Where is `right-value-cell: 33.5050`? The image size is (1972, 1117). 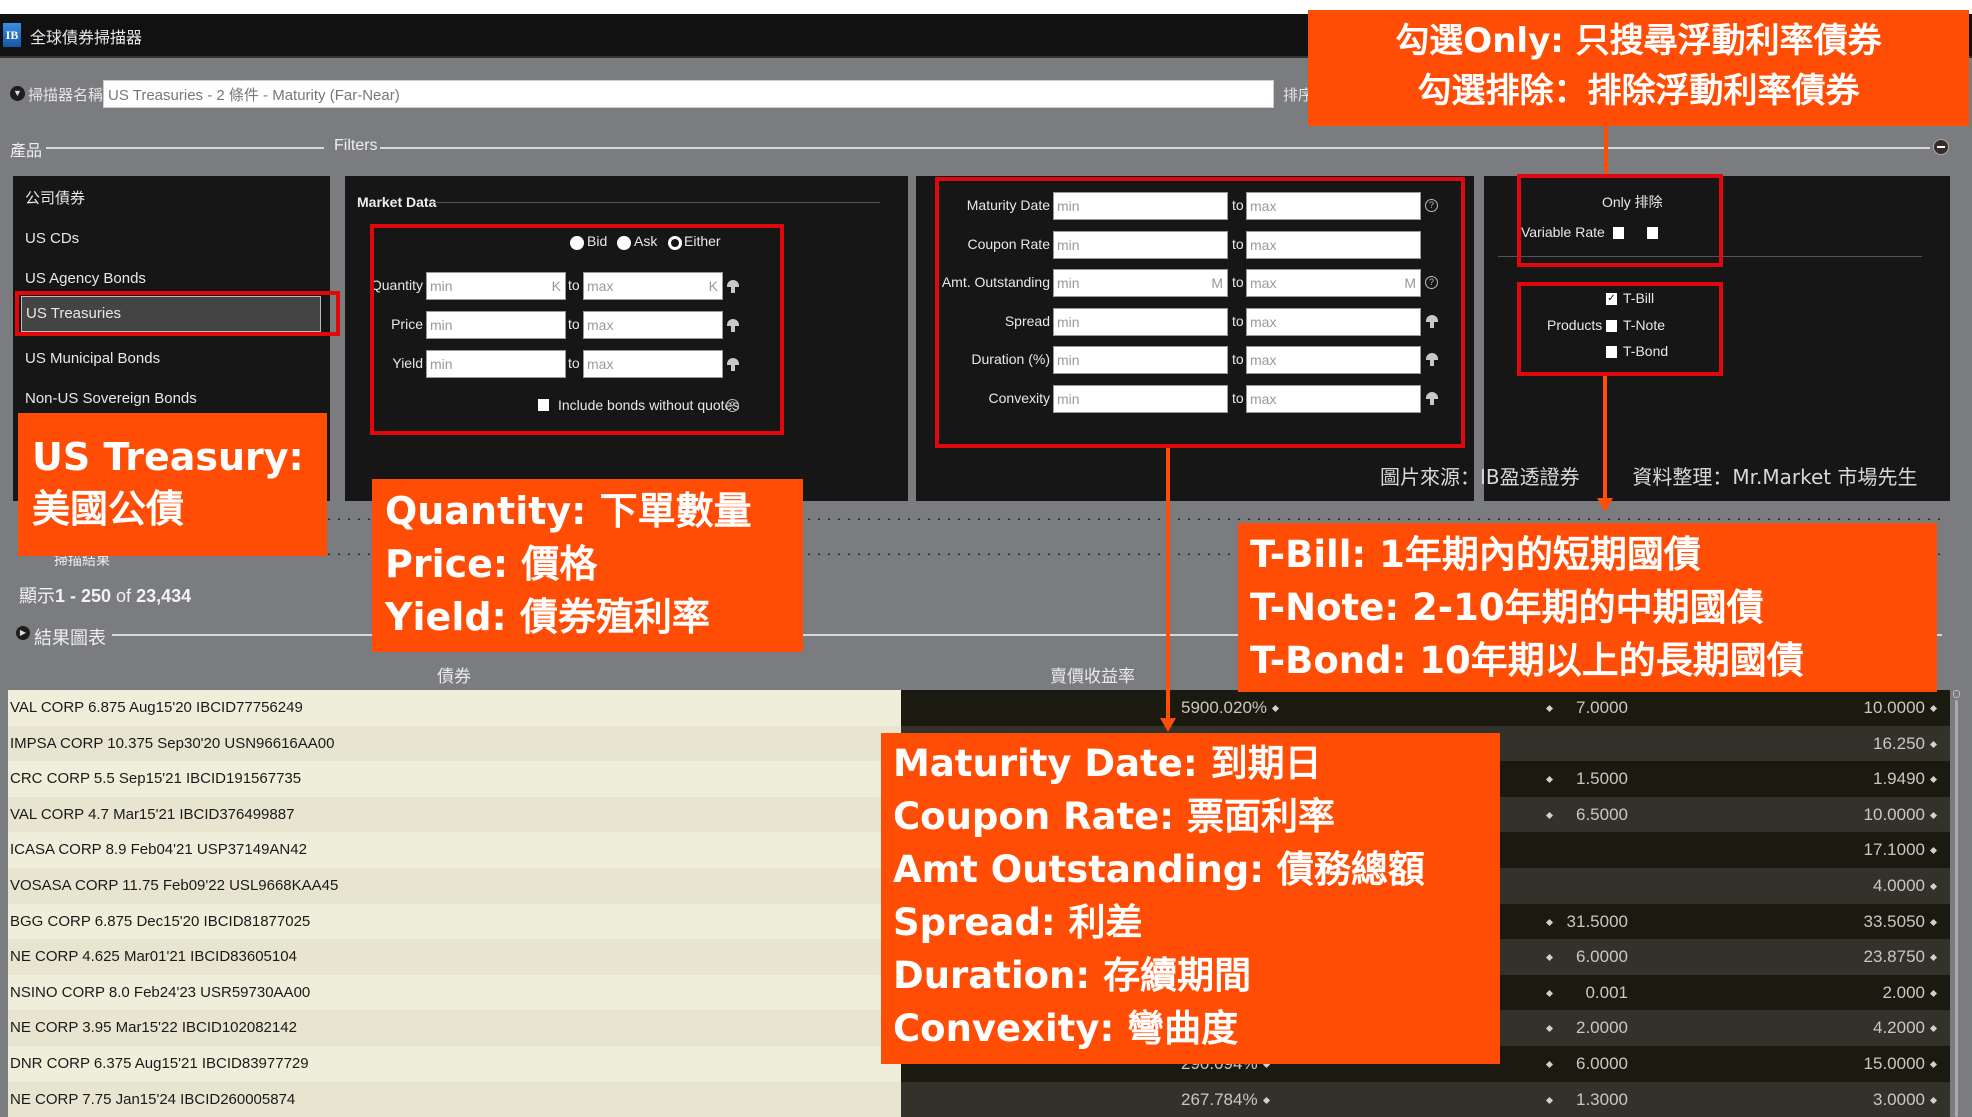 right-value-cell: 33.5050 is located at coordinates (1903, 921).